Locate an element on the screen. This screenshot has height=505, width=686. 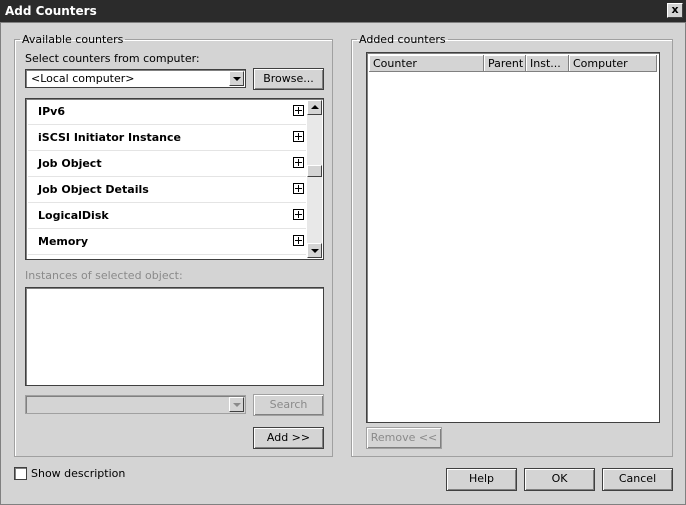
close-icon: x is located at coordinates (675, 9).